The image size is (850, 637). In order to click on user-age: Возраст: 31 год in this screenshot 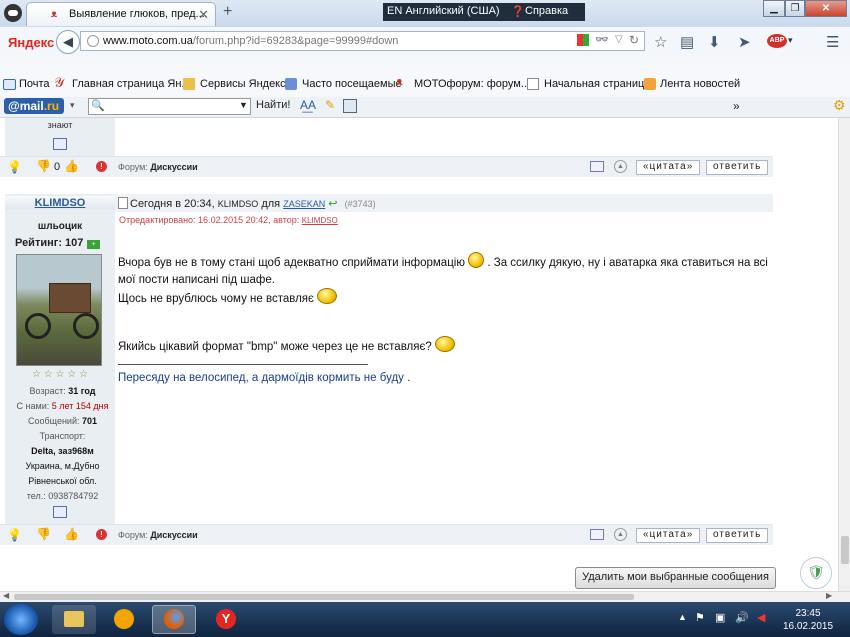, I will do `click(62, 391)`.